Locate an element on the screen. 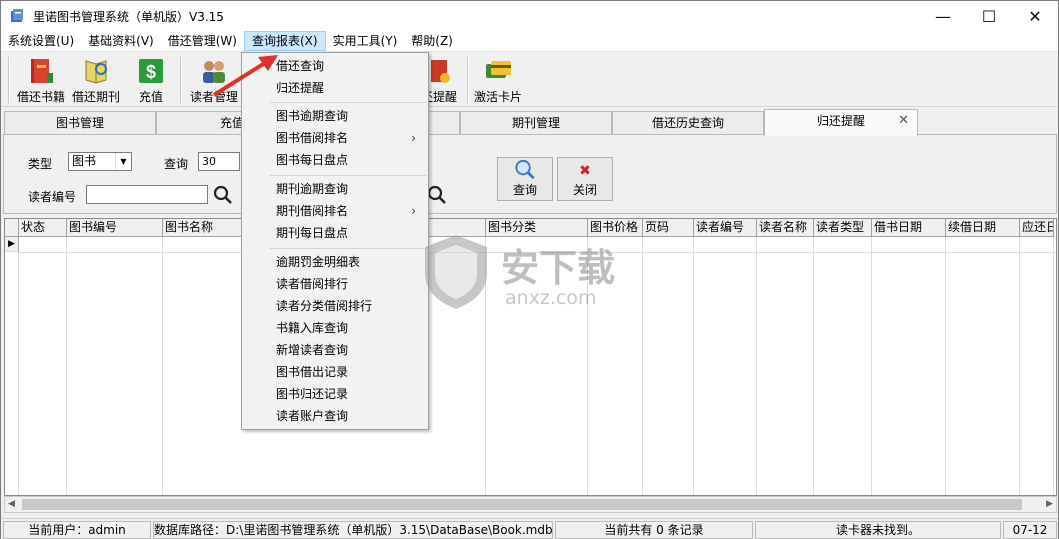 Image resolution: width=1059 pixels, height=539 pixels. menu-item-journal-daily-inventory: 期刊每日盘点 is located at coordinates (335, 233).